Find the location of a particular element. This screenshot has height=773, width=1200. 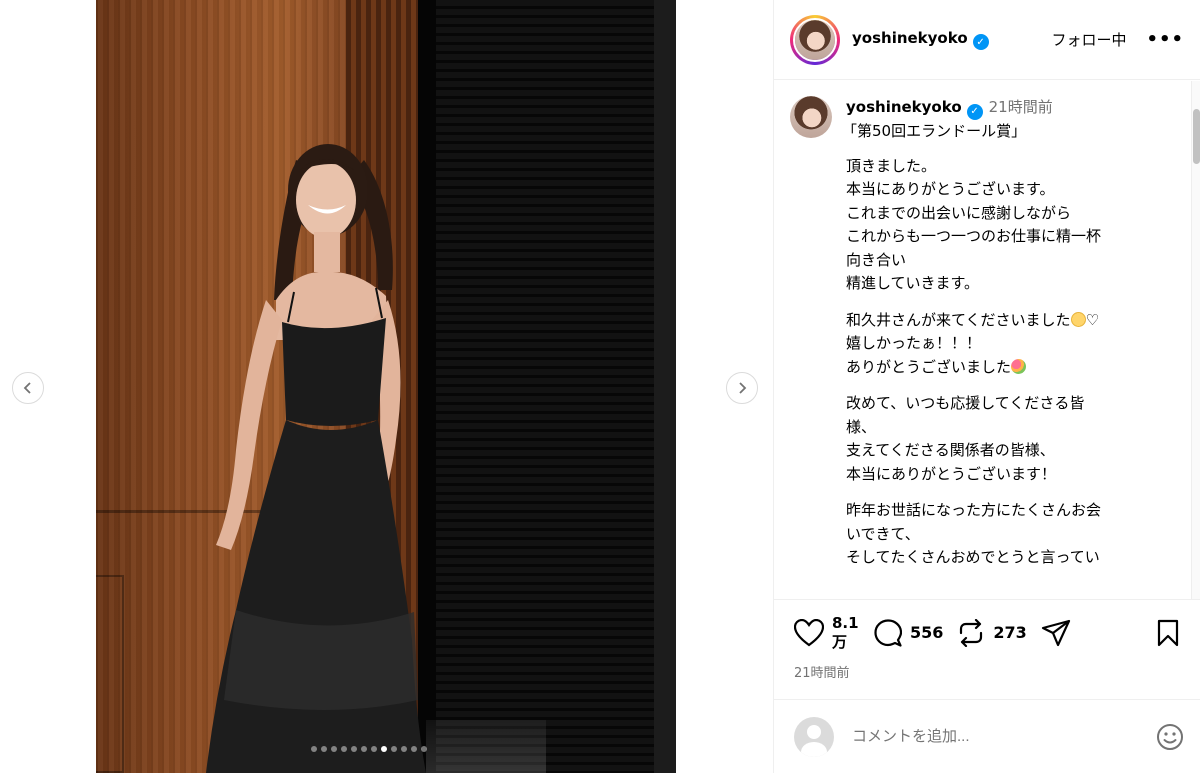

header-username: yoshinekyoko ✓ is located at coordinates (920, 40).